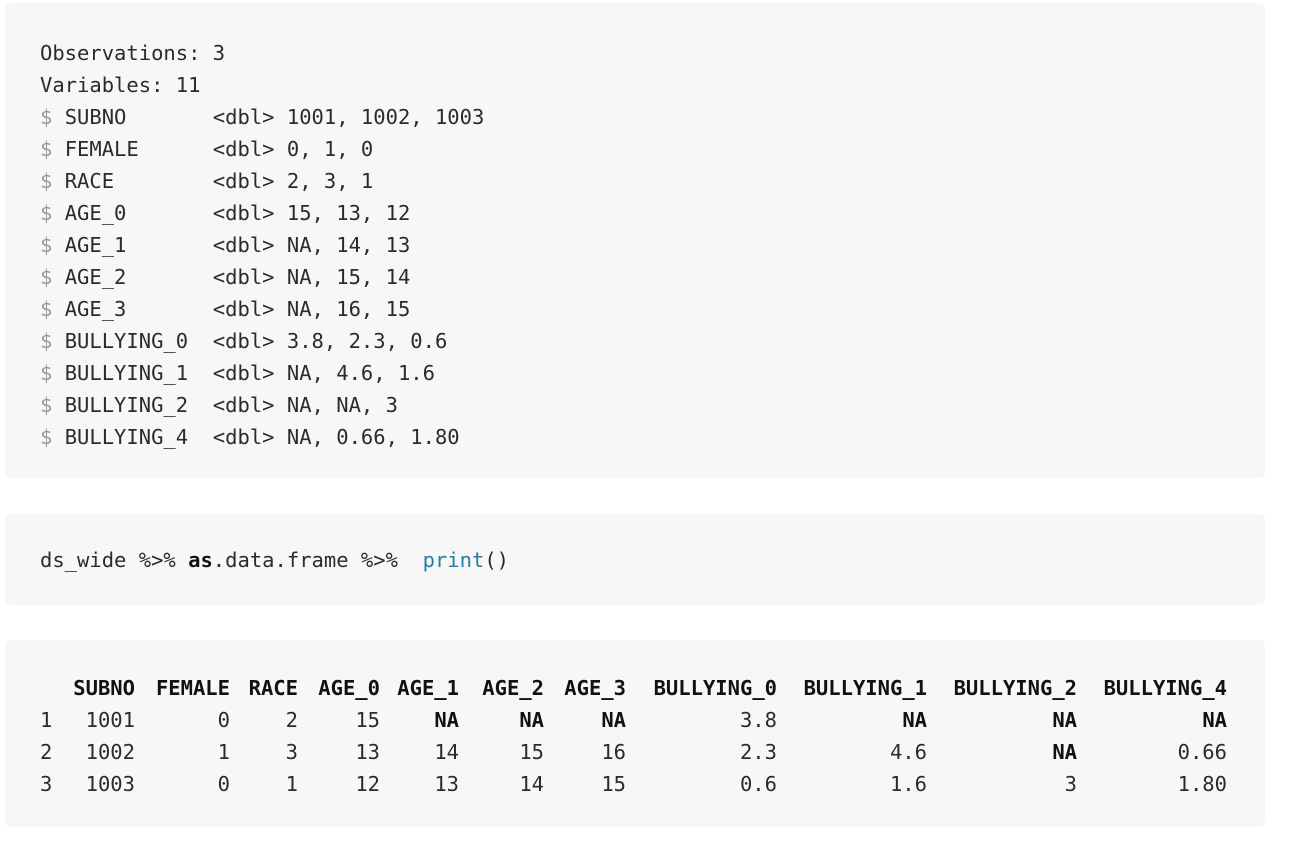  What do you see at coordinates (652, 341) in the screenshot?
I see `glimpse-row: $ BULLYING_0 <dbl> 3.8, 2.3, 0.6` at bounding box center [652, 341].